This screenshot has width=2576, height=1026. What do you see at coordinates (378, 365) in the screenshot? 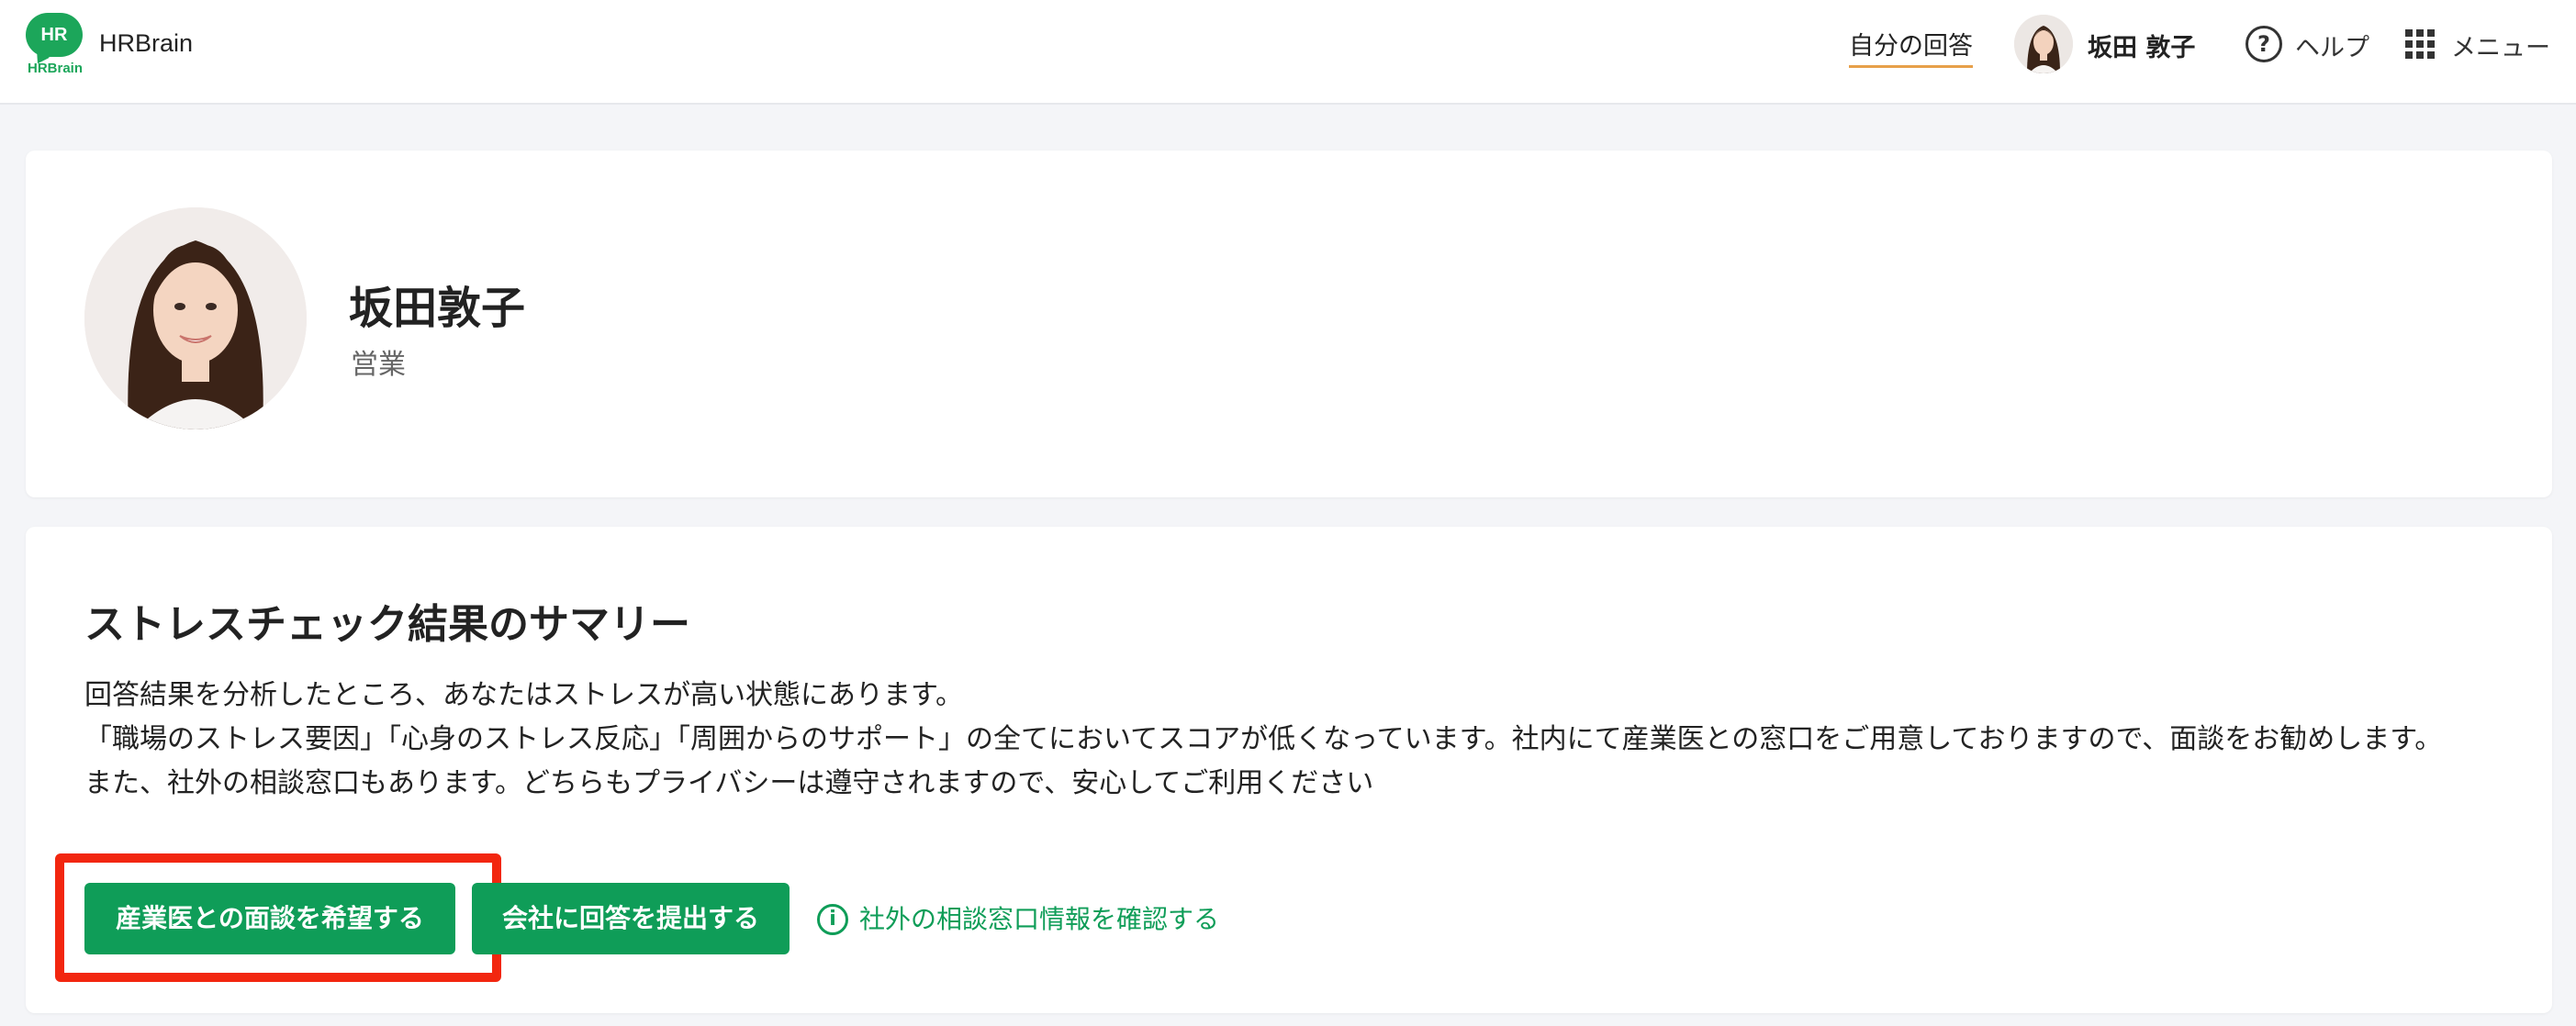
I see `profile-department: 営業` at bounding box center [378, 365].